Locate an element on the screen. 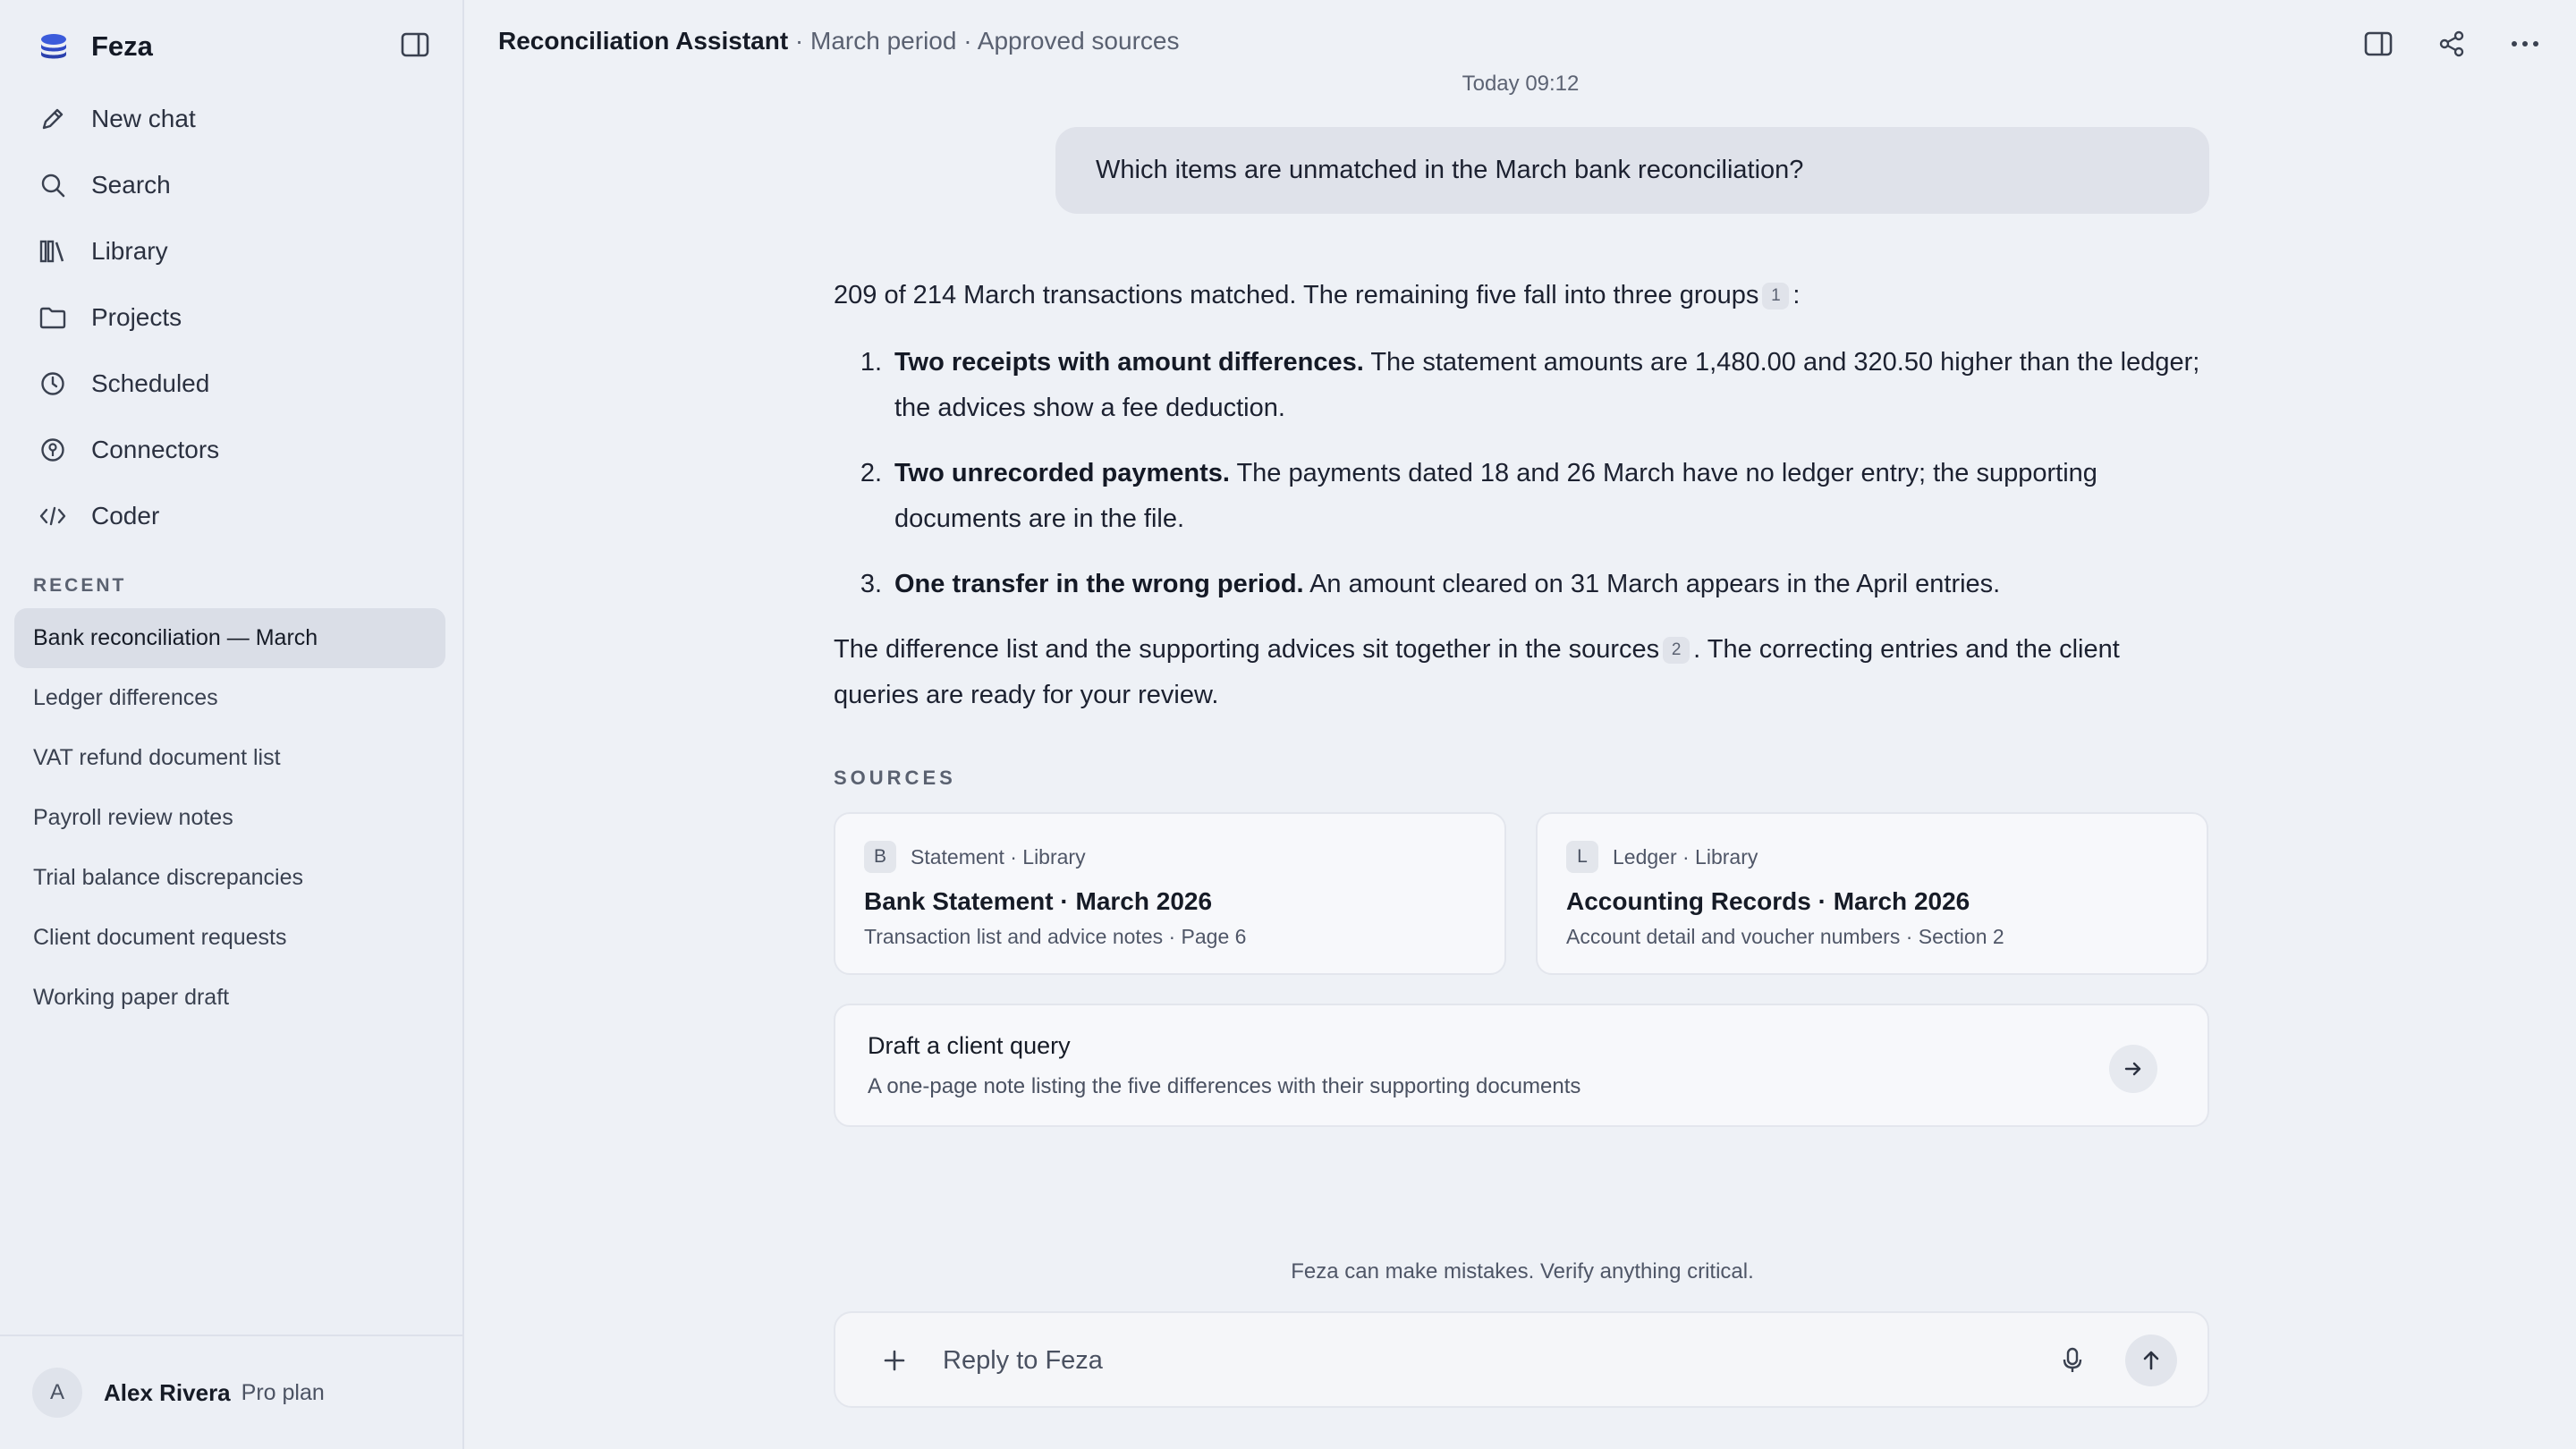  top-actions is located at coordinates (2452, 44).